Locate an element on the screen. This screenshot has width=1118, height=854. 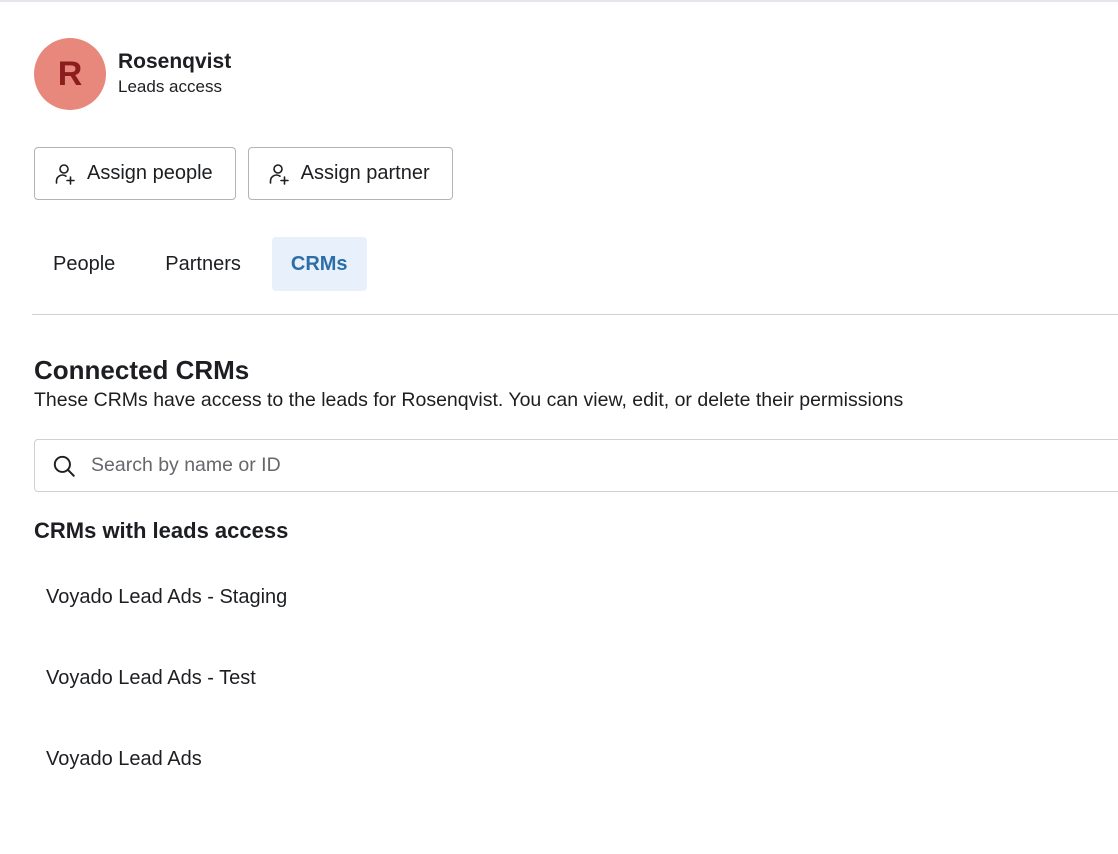
tab-label: Partners is located at coordinates (203, 263).